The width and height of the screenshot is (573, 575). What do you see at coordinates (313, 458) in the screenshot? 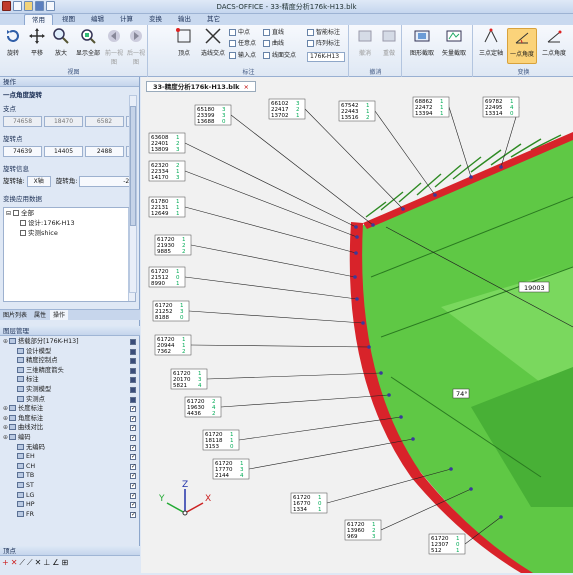
I see `point-annotation: 61720 117770 32144 4` at bounding box center [313, 458].